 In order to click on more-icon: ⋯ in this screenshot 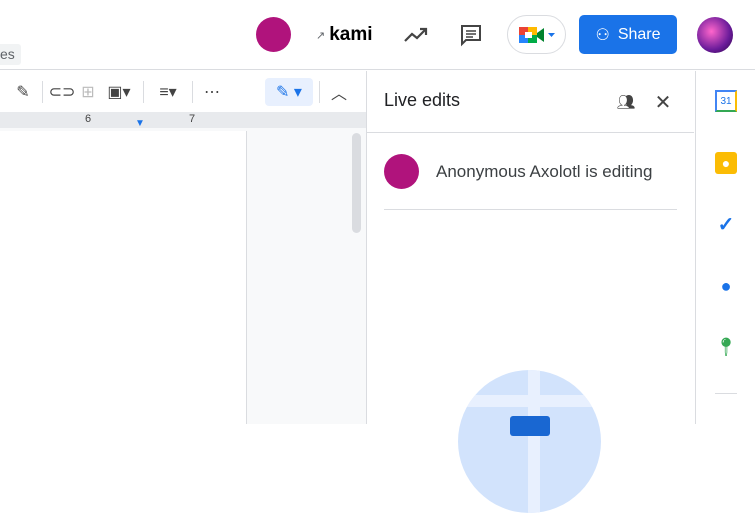, I will do `click(212, 92)`.